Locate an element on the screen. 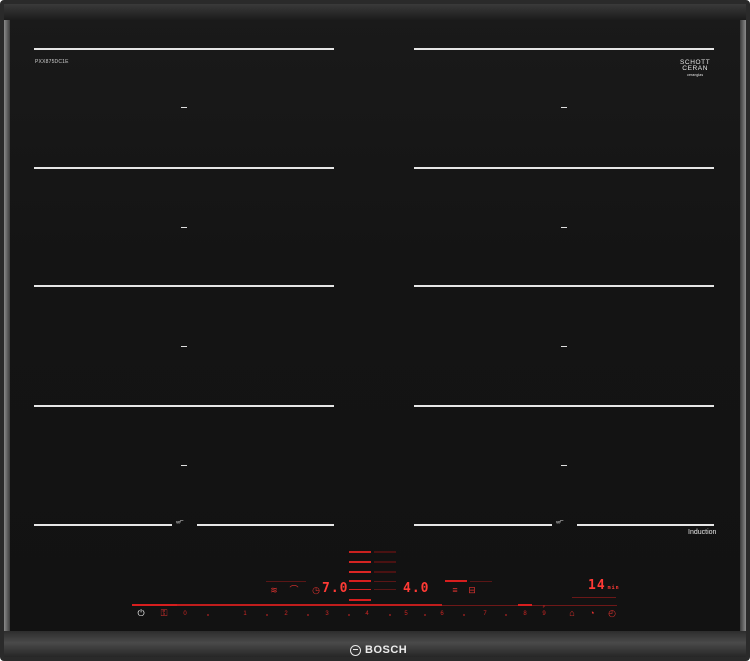 The height and width of the screenshot is (661, 750). power-level-bar-2b is located at coordinates (385, 562).